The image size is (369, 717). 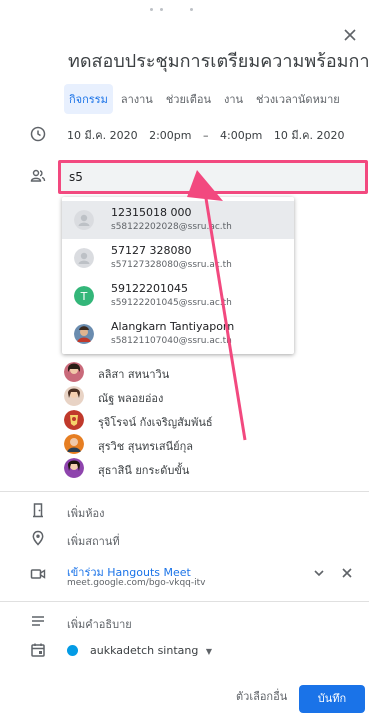 What do you see at coordinates (93, 541) in the screenshot?
I see `add-location: เพิ่มสถานที่` at bounding box center [93, 541].